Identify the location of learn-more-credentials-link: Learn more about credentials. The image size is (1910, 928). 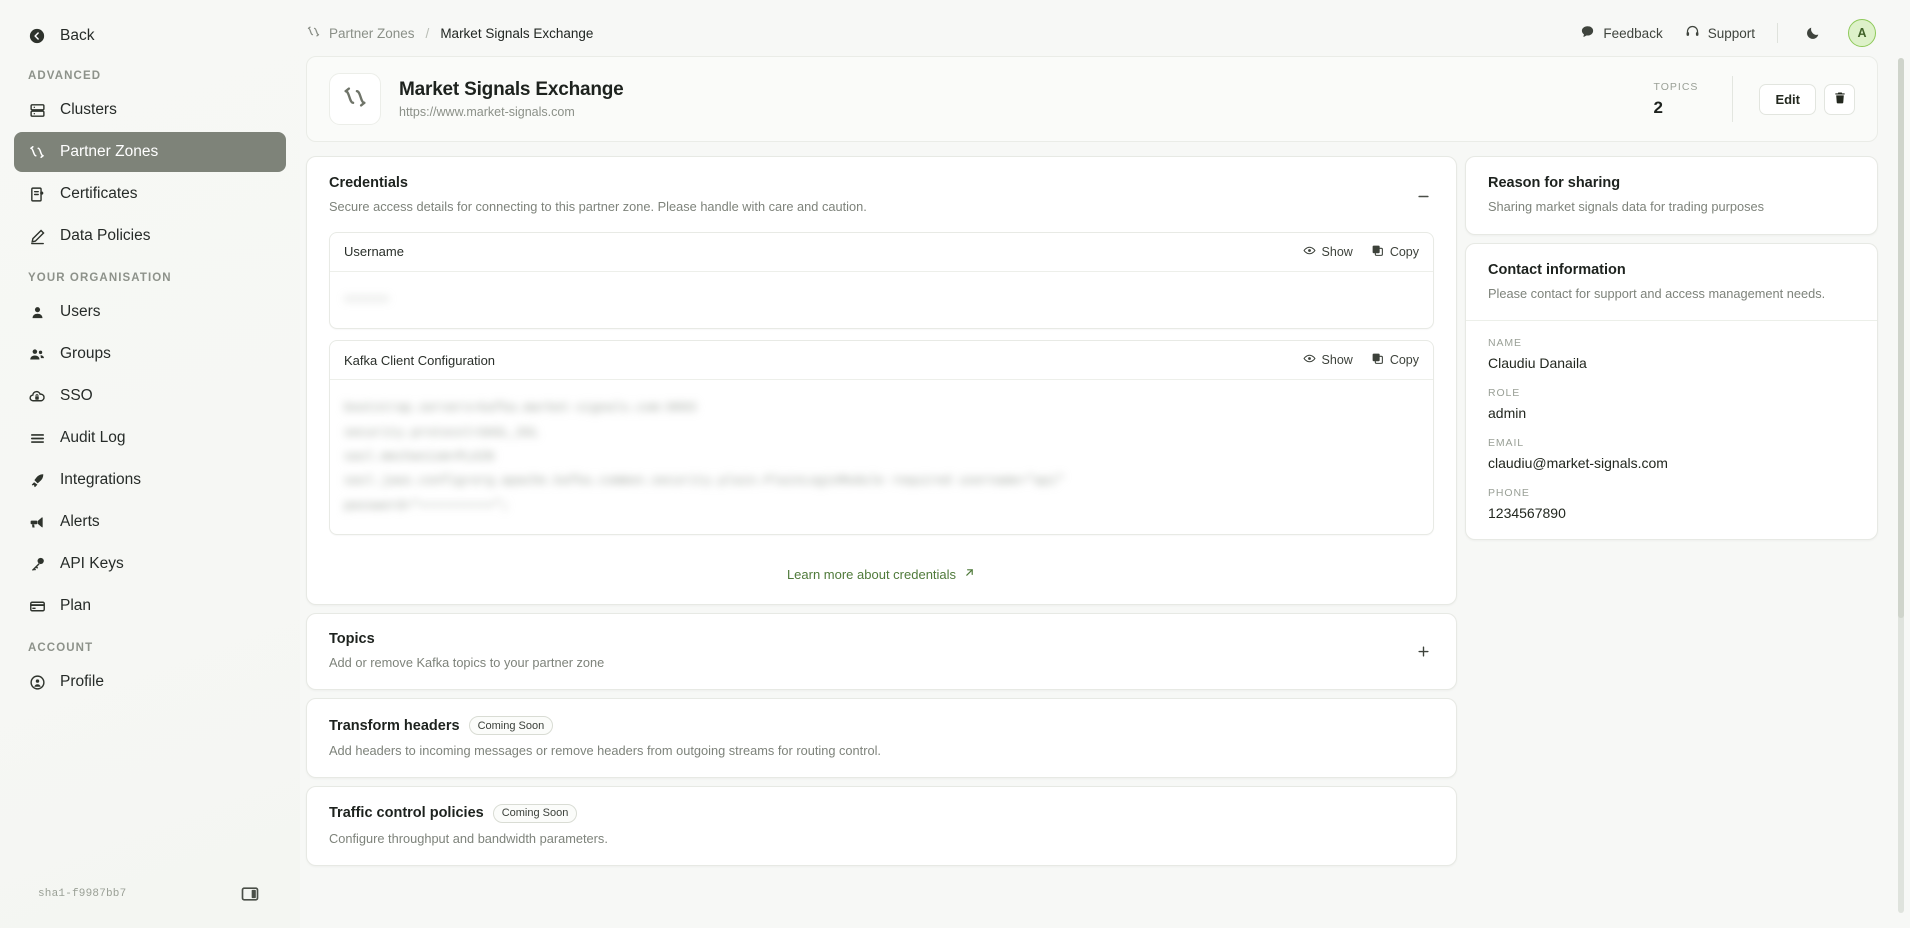
(881, 574).